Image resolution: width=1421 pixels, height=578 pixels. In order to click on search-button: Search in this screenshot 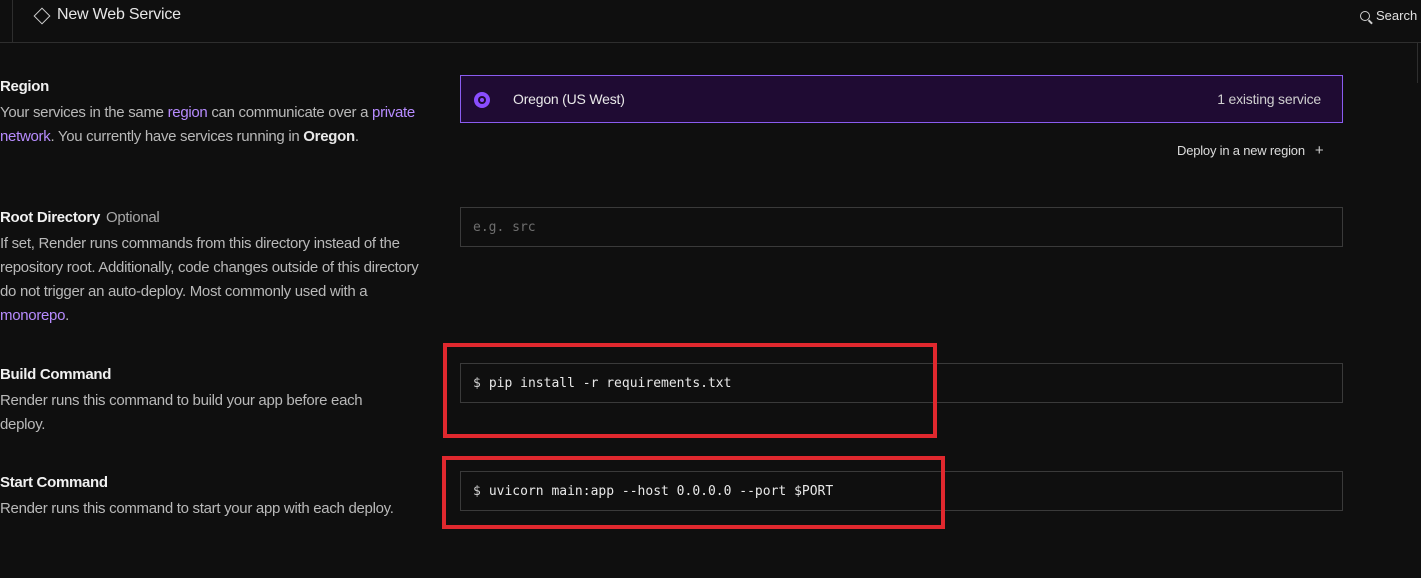, I will do `click(1388, 15)`.